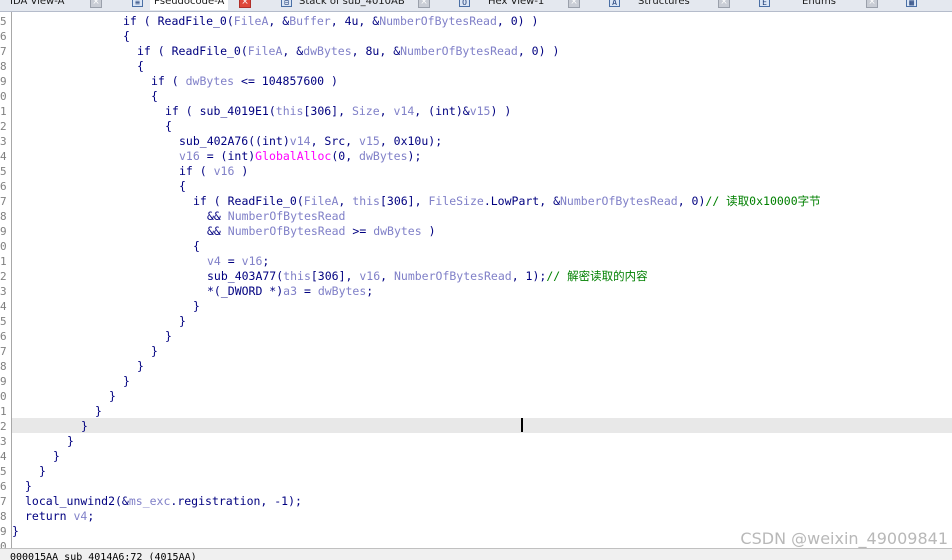 The width and height of the screenshot is (952, 560). What do you see at coordinates (522, 425) in the screenshot?
I see `text-caret` at bounding box center [522, 425].